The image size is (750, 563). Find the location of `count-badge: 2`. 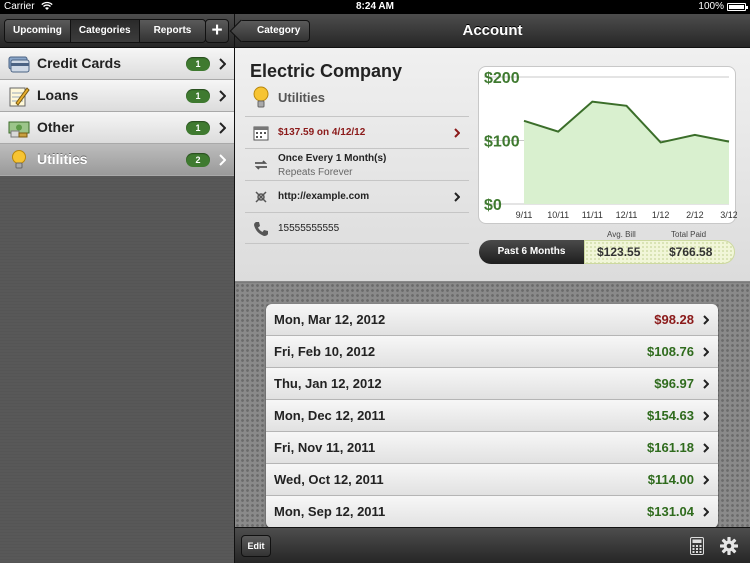

count-badge: 2 is located at coordinates (198, 160).